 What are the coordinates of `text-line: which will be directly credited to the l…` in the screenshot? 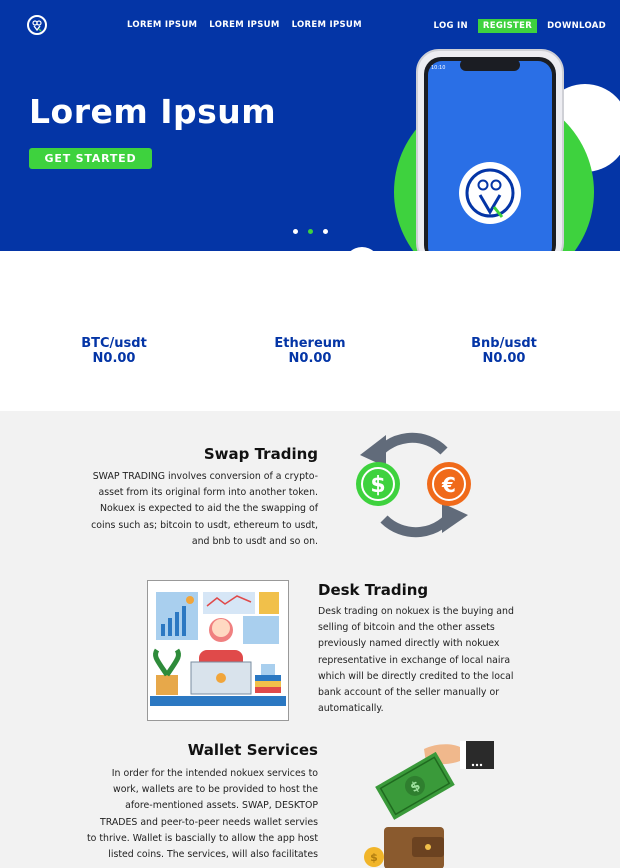 It's located at (416, 676).